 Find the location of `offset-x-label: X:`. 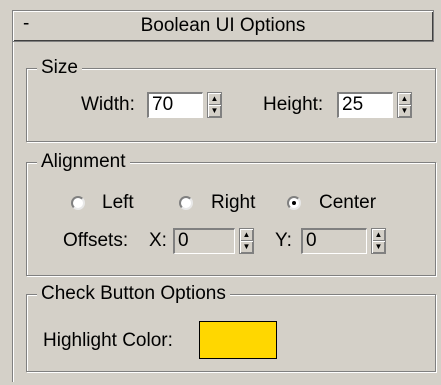

offset-x-label: X: is located at coordinates (158, 240).